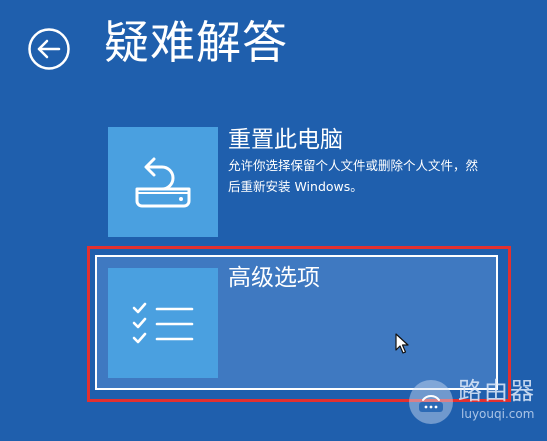 This screenshot has height=441, width=547. Describe the element at coordinates (498, 414) in the screenshot. I see `watermark-url: luyouqi.com` at that location.